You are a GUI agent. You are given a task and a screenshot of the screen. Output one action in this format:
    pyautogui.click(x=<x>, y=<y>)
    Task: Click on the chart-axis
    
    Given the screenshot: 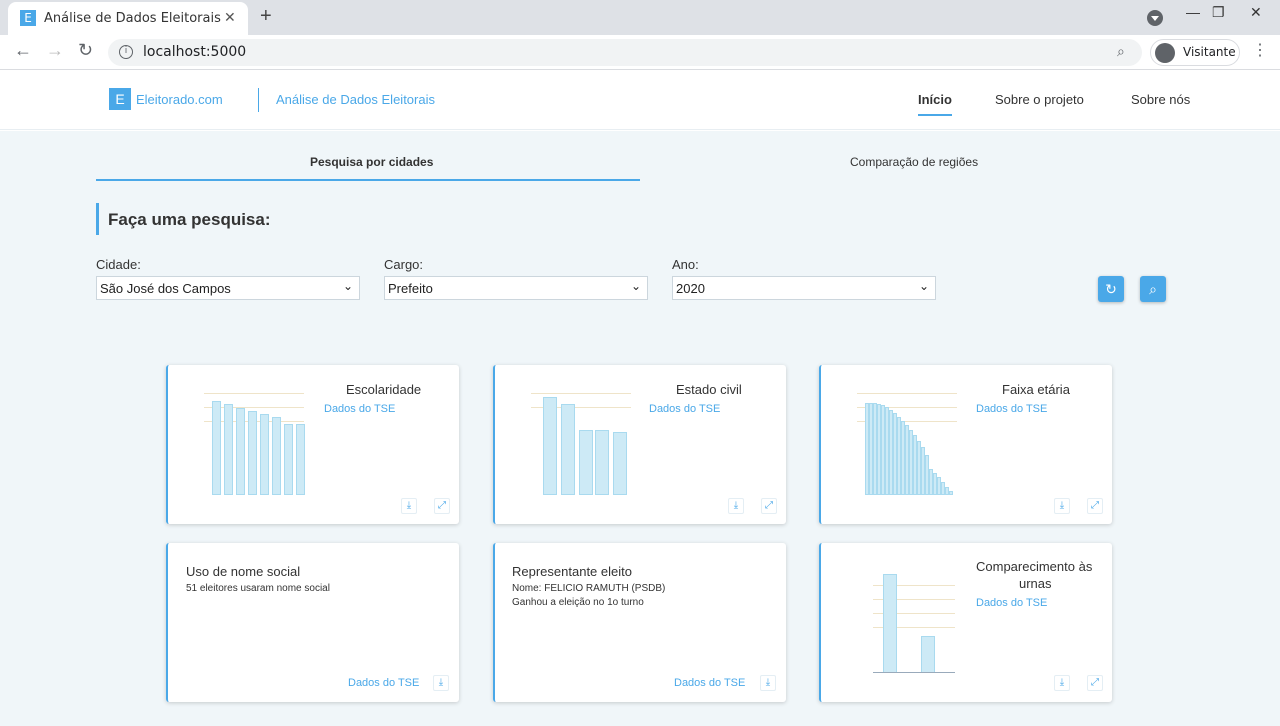 What is the action you would take?
    pyautogui.click(x=914, y=672)
    